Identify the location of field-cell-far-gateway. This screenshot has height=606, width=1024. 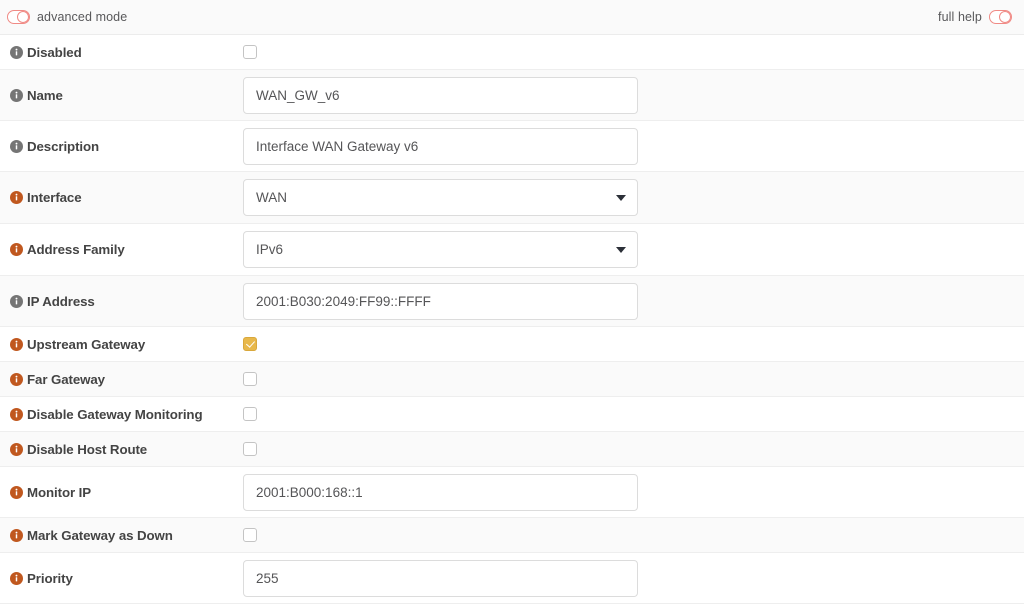
(633, 379).